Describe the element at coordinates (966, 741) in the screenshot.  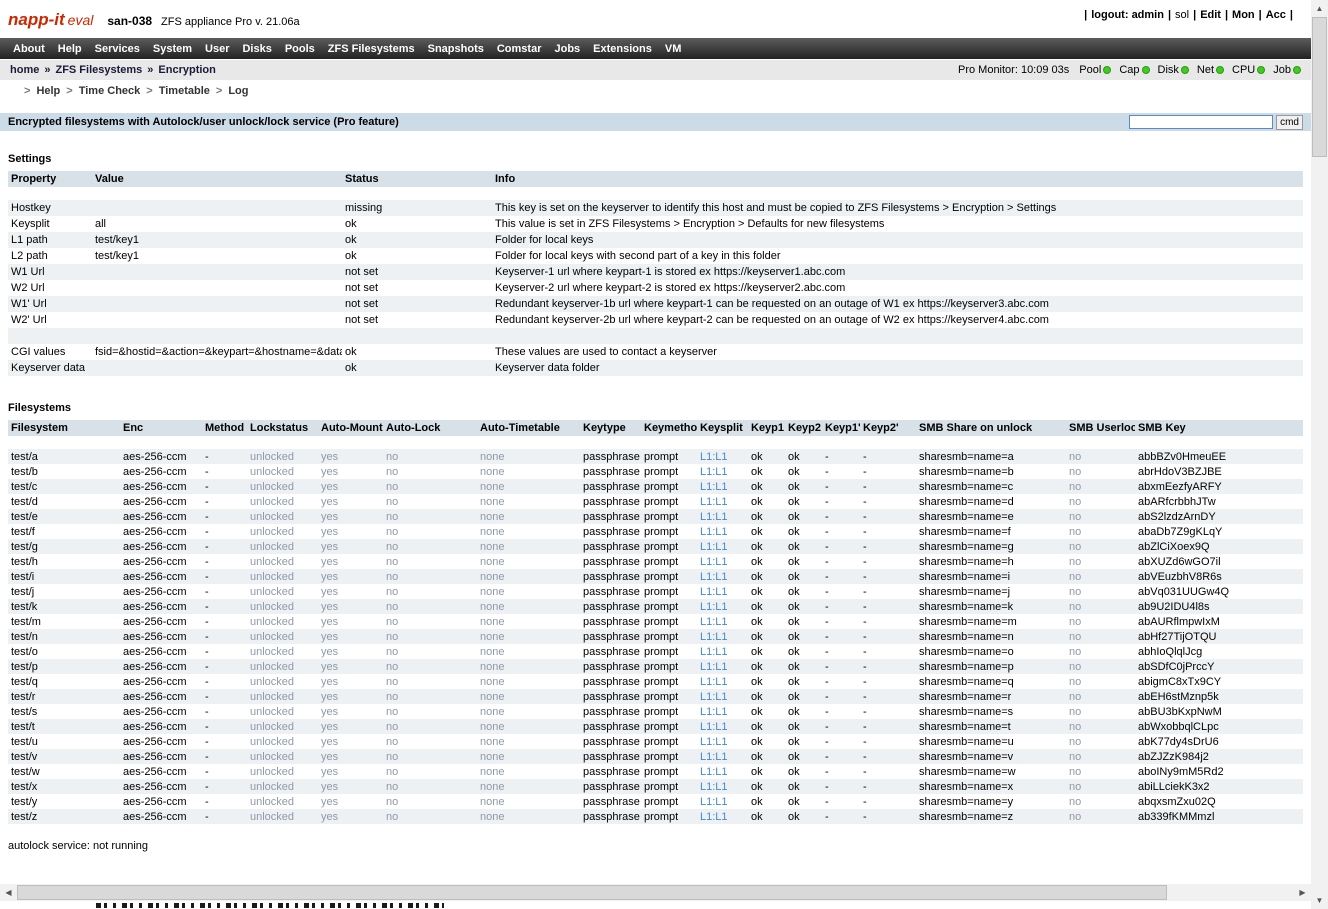
I see `fs-cell-smb-share: sharesmb=name=u` at that location.